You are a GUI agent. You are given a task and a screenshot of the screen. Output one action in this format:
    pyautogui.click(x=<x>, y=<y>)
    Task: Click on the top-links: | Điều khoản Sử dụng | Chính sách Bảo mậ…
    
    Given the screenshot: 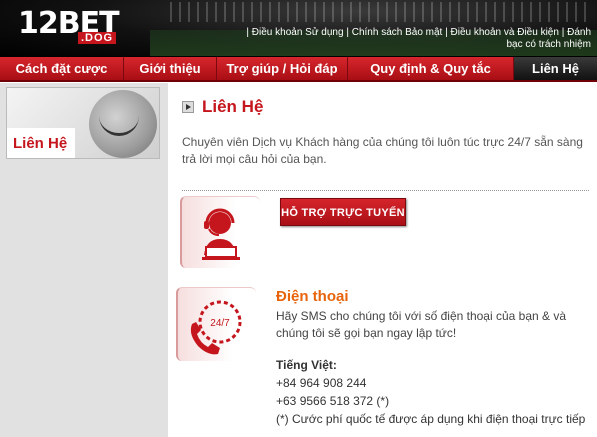 What is the action you would take?
    pyautogui.click(x=418, y=38)
    